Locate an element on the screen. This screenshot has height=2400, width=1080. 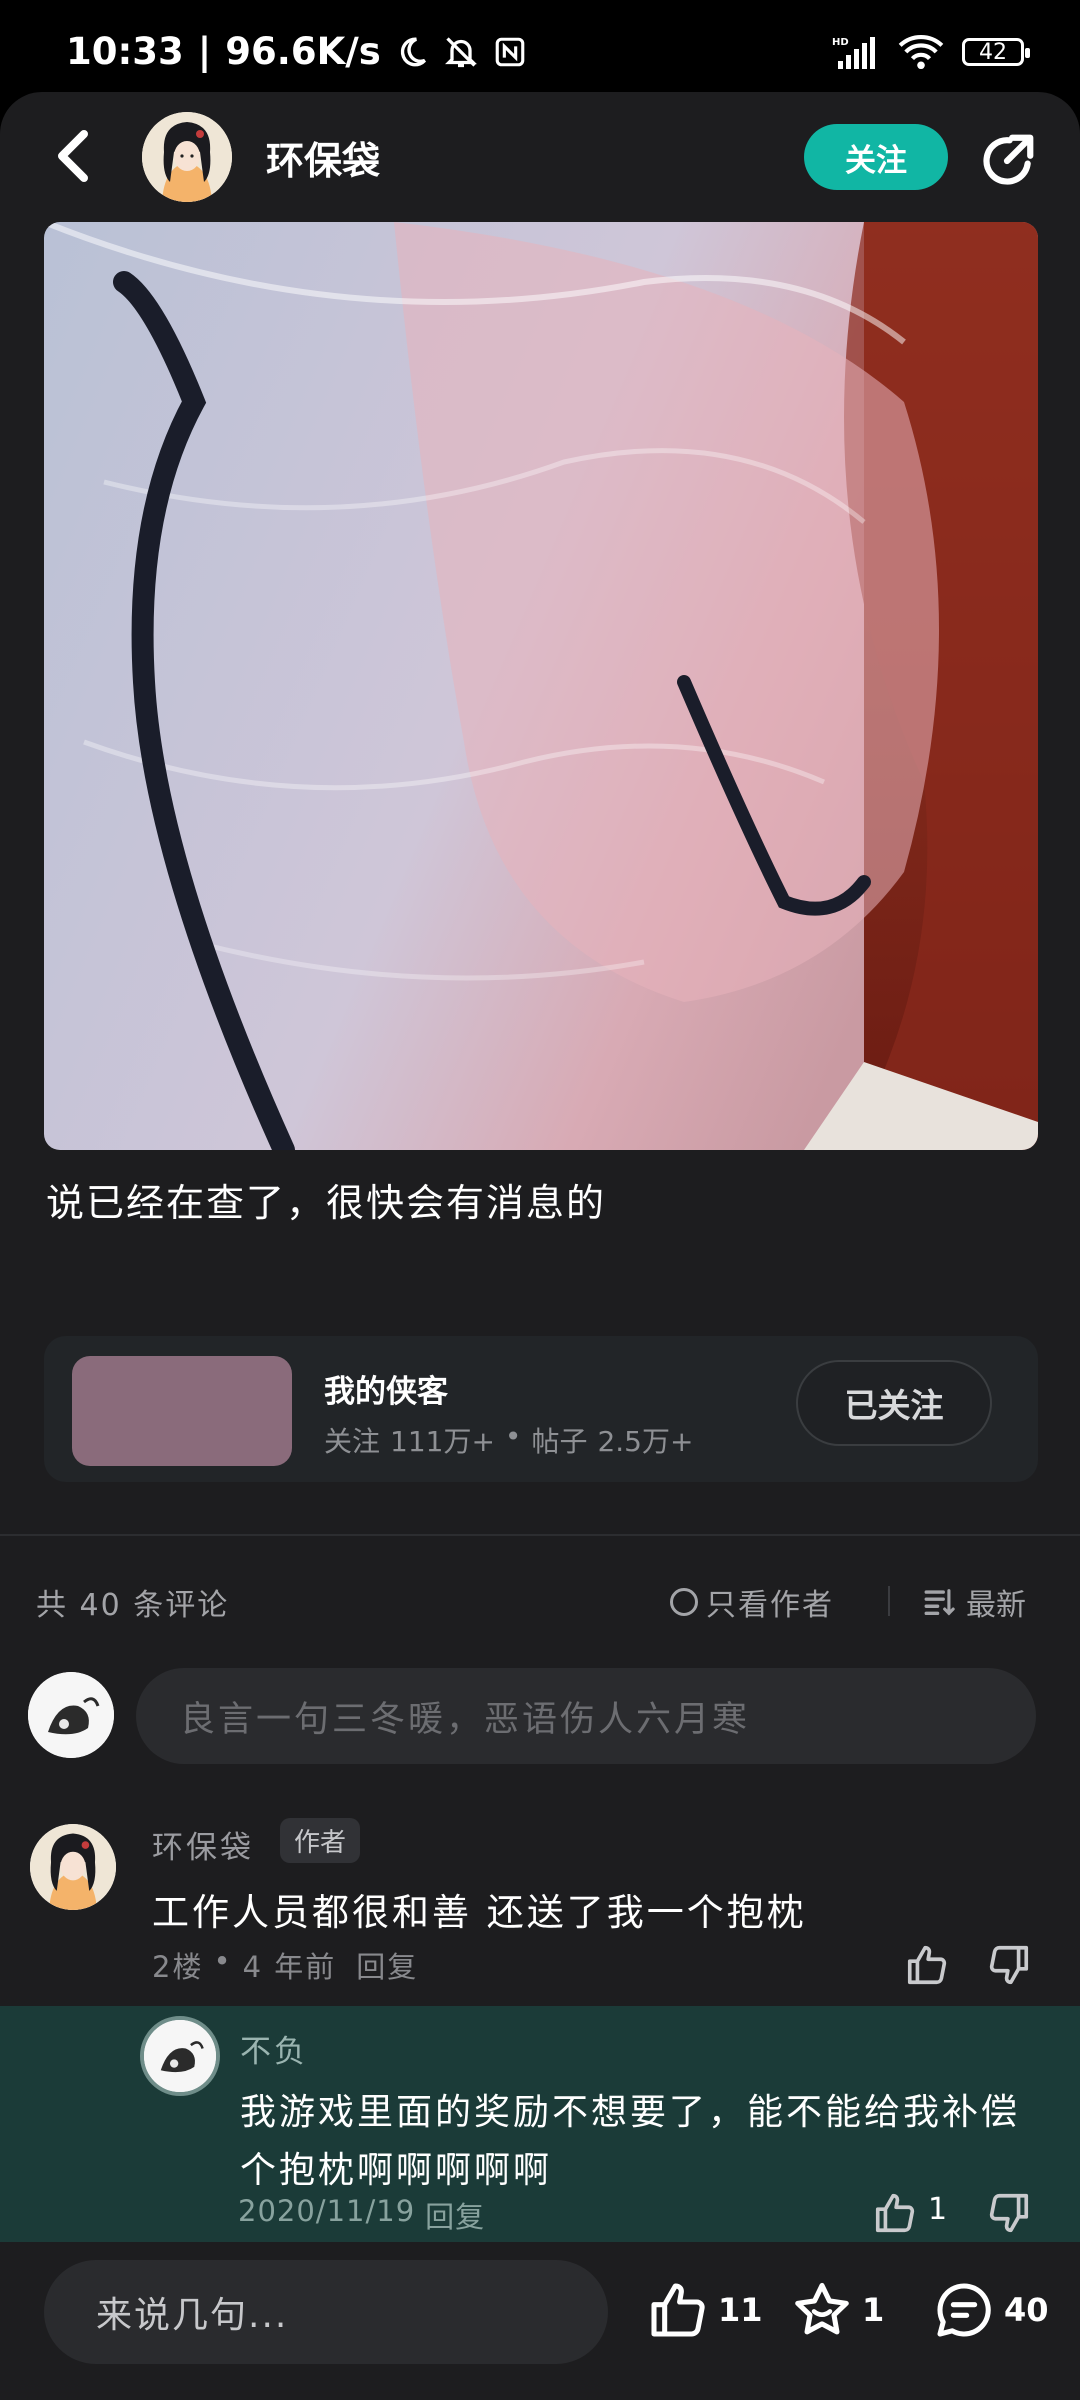
comments-button: 40 is located at coordinates (990, 2310).